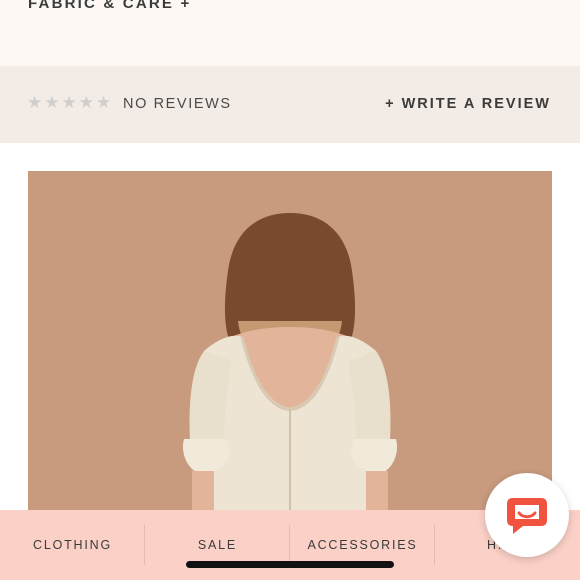 The height and width of the screenshot is (580, 580). What do you see at coordinates (468, 104) in the screenshot?
I see `write-review-link: + WRITE A REVIEW` at bounding box center [468, 104].